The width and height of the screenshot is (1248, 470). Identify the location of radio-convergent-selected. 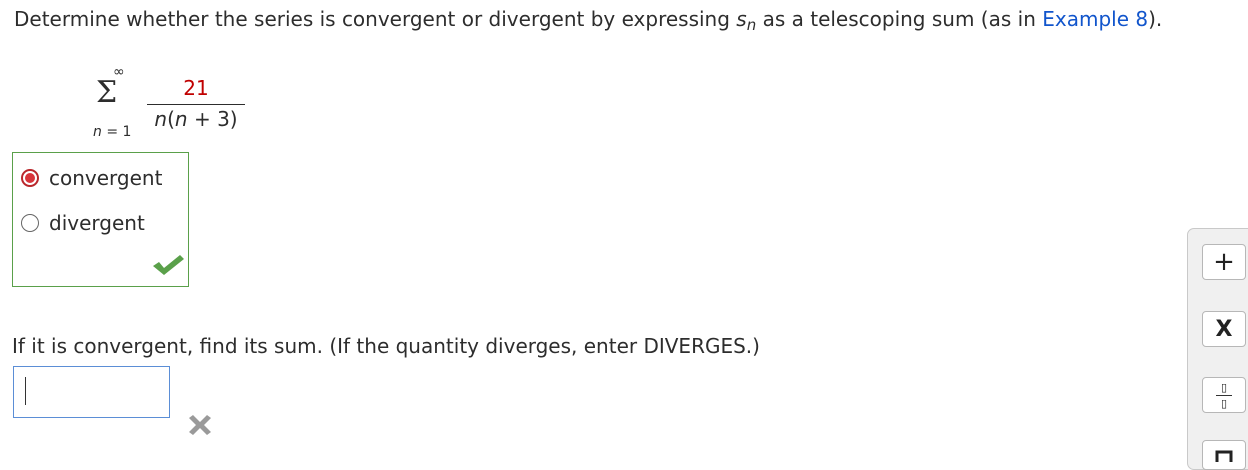
(30, 178).